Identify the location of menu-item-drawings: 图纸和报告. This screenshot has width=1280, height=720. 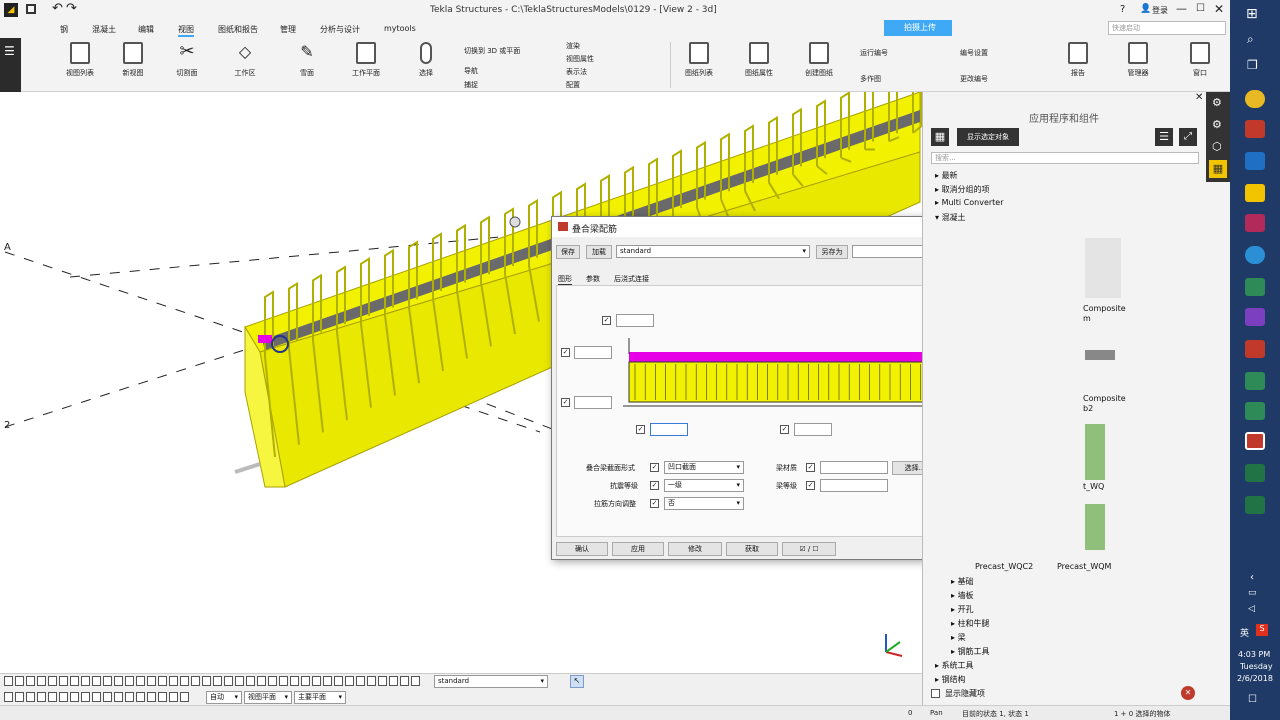
(238, 29).